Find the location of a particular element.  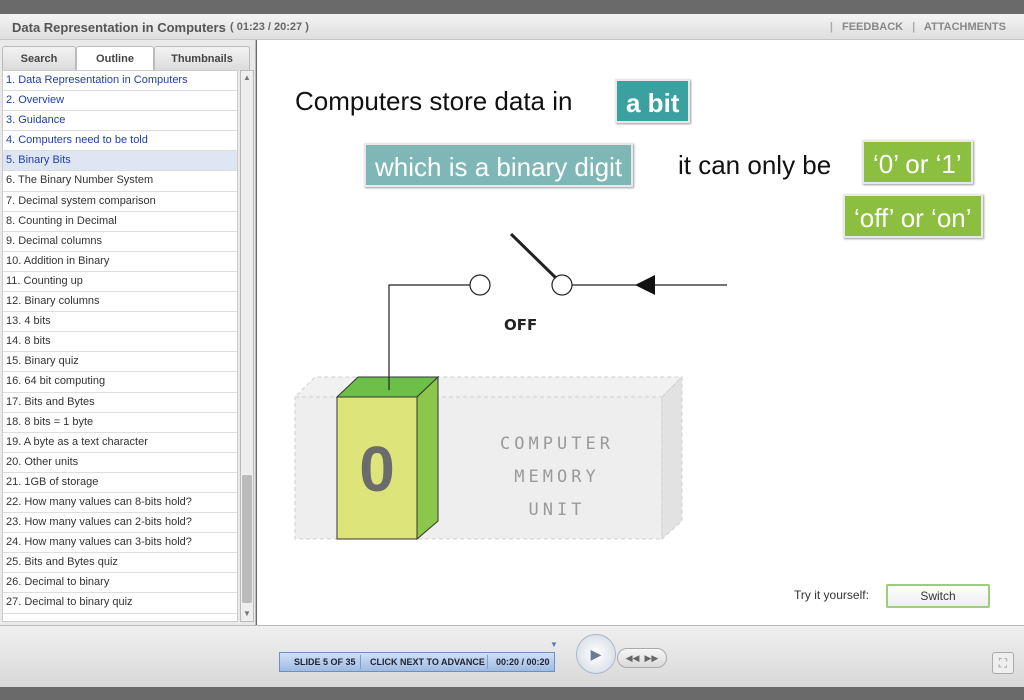

bit-value: 0 is located at coordinates (377, 469).